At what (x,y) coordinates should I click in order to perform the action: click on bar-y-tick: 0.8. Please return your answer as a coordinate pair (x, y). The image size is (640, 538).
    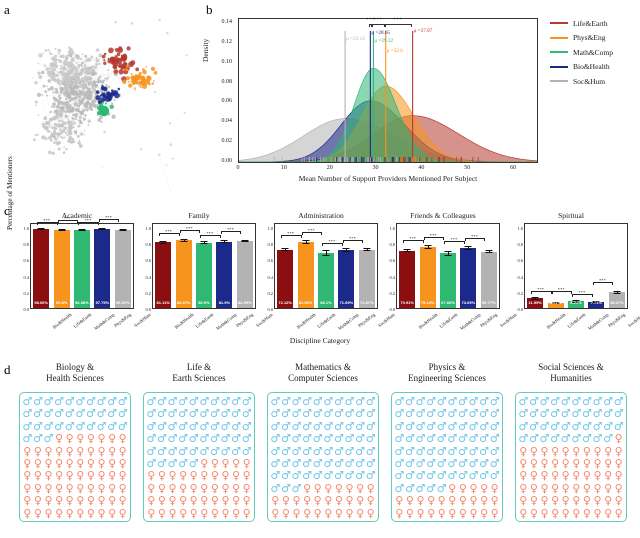
    Looking at the image, I should click on (520, 245).